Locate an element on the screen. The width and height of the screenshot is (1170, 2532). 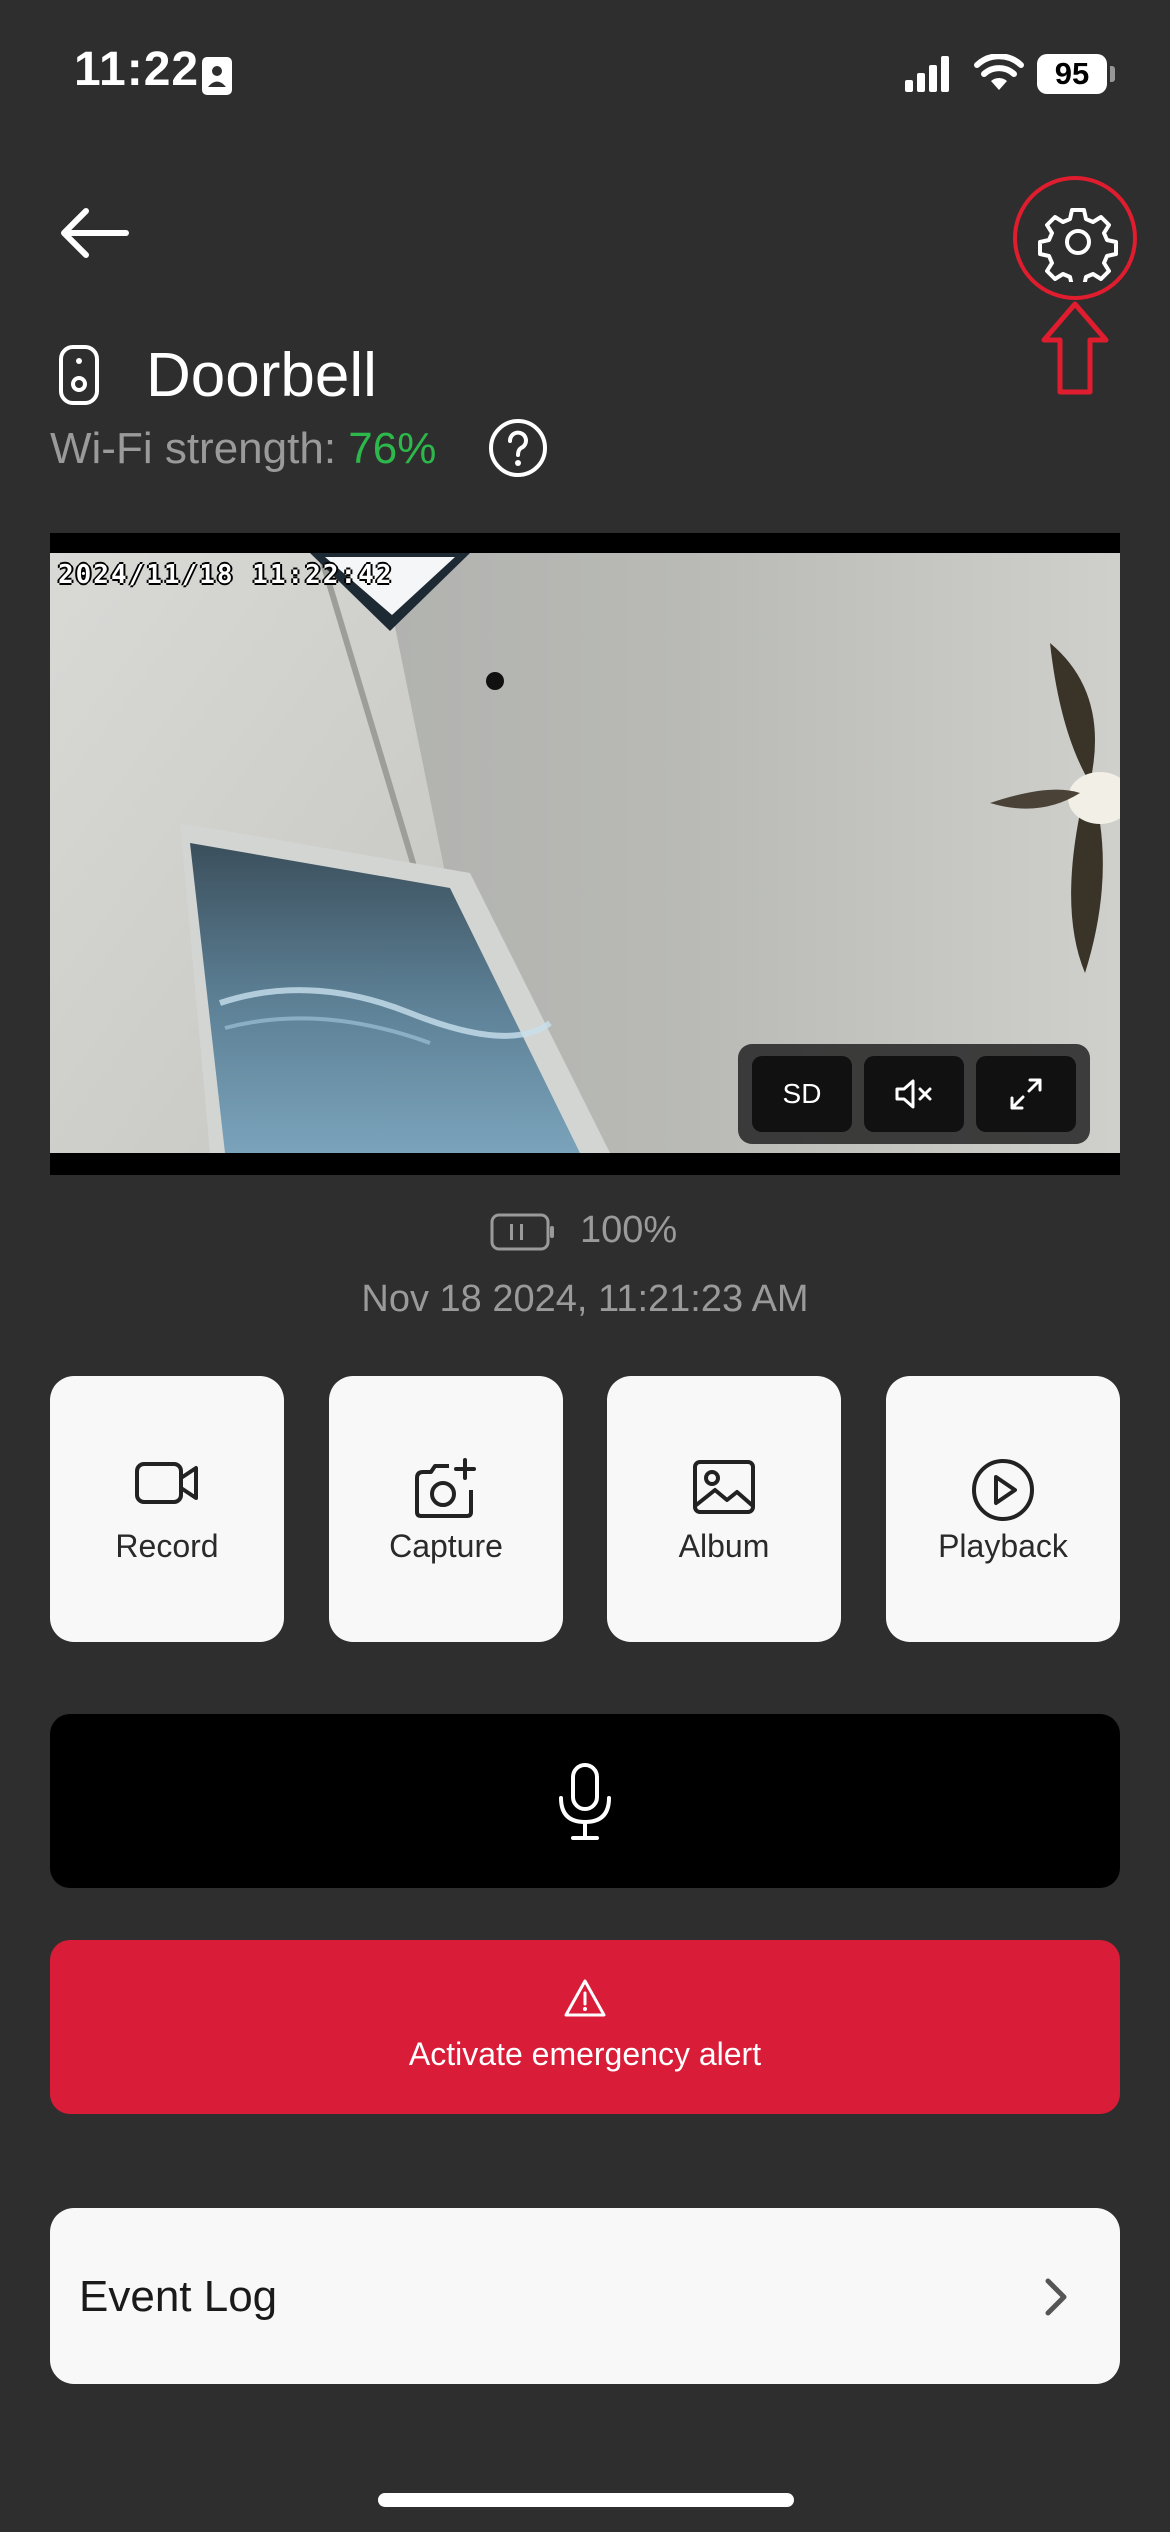
arrow-left-icon is located at coordinates (94, 233).